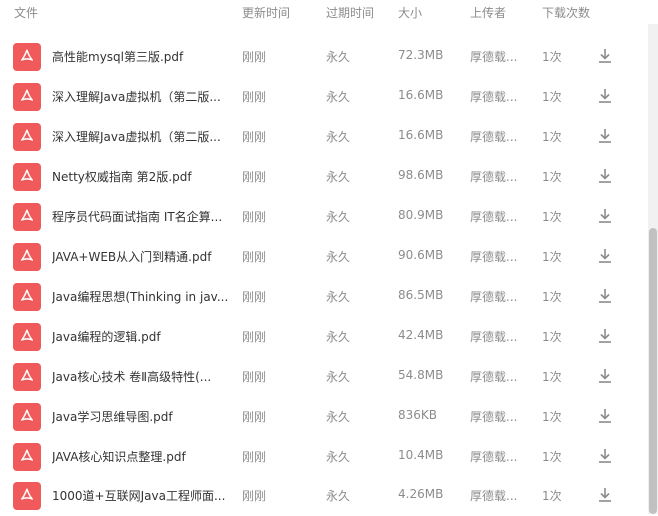 The width and height of the screenshot is (658, 516). I want to click on scrollbar-thumb, so click(653, 371).